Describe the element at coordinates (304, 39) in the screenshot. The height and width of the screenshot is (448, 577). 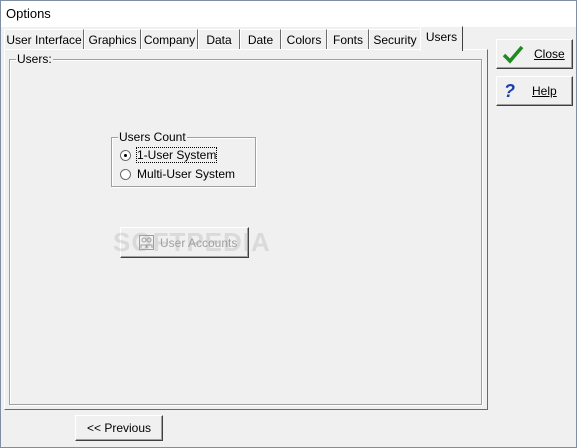
I see `tab-colors: Colors` at that location.